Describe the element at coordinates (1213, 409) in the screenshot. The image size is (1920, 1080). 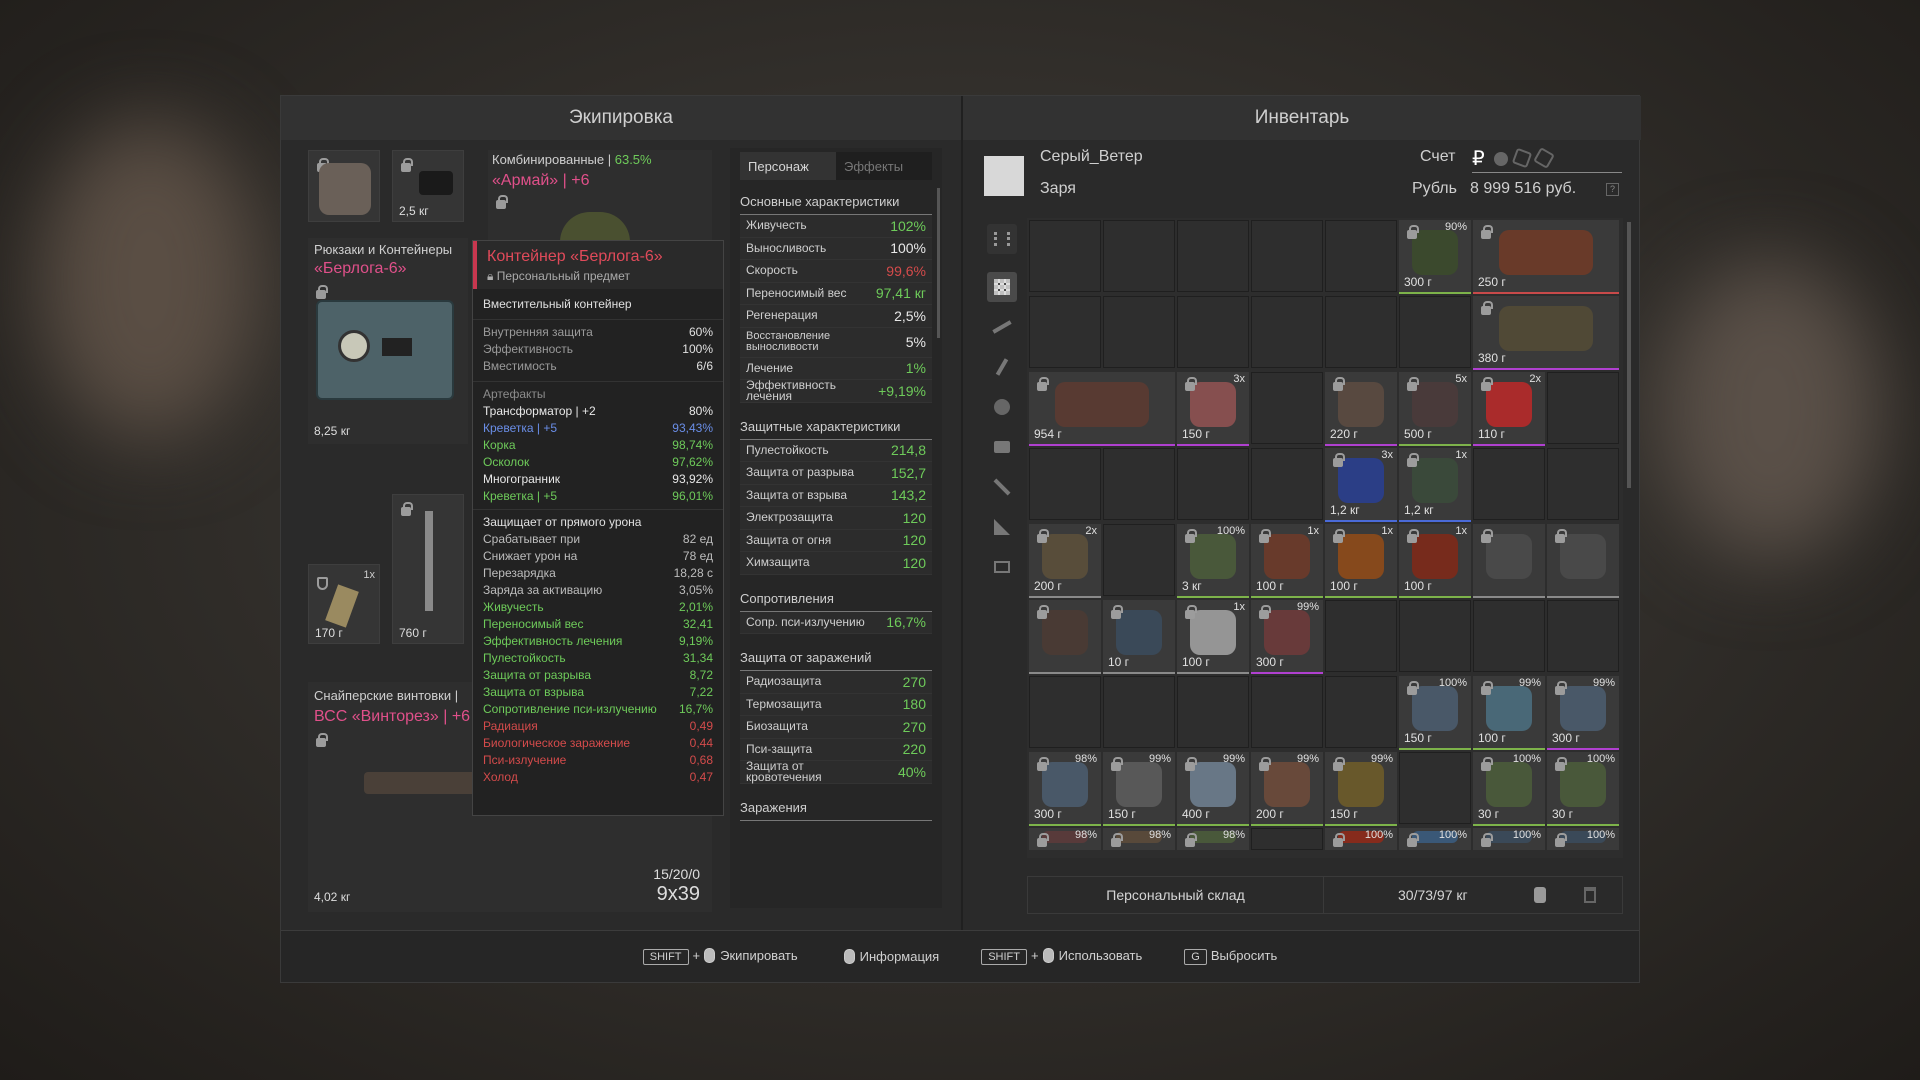
I see `inventory-item: 3x 150 г` at that location.